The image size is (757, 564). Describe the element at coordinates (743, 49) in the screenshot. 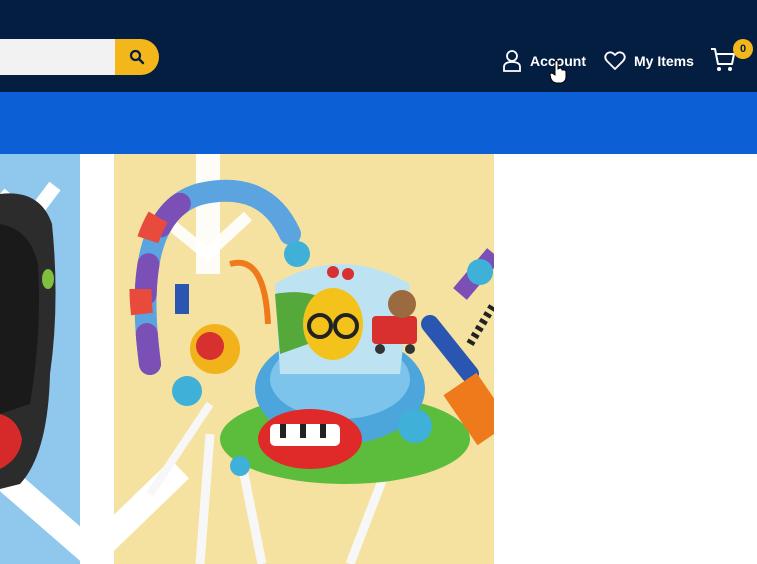

I see `cart-count-badge: 0` at that location.